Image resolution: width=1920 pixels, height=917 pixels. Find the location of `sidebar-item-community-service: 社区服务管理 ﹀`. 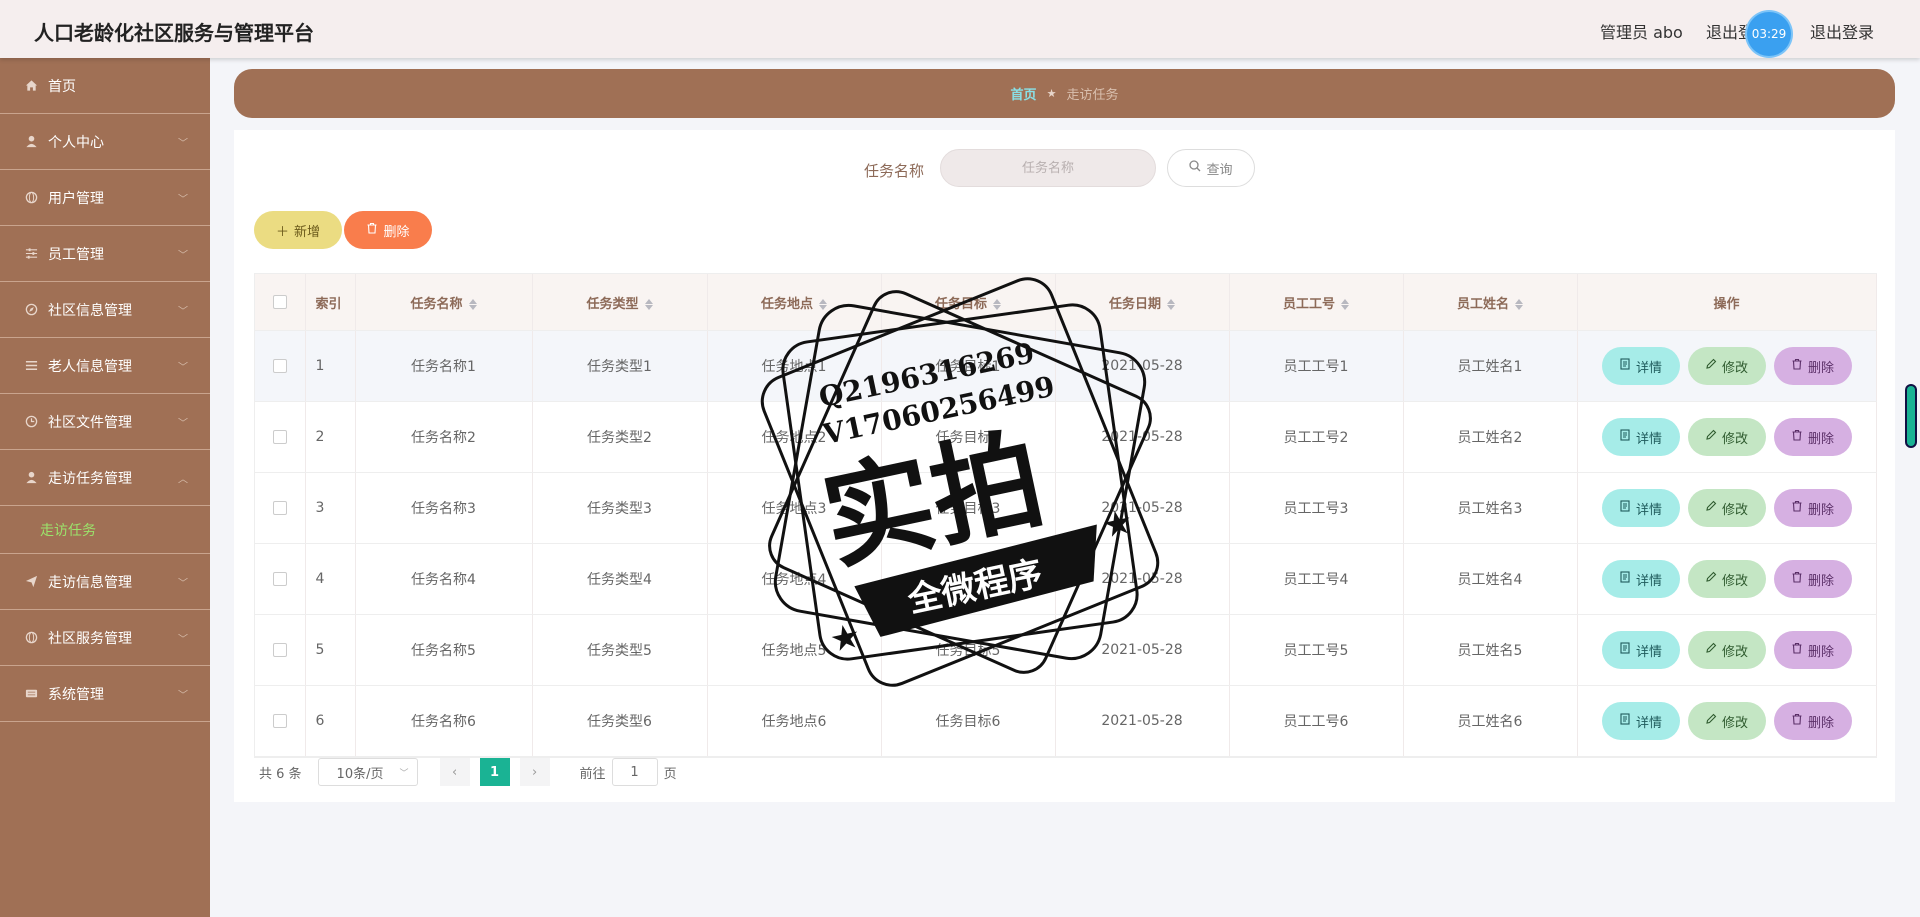

sidebar-item-community-service: 社区服务管理 ﹀ is located at coordinates (105, 638).